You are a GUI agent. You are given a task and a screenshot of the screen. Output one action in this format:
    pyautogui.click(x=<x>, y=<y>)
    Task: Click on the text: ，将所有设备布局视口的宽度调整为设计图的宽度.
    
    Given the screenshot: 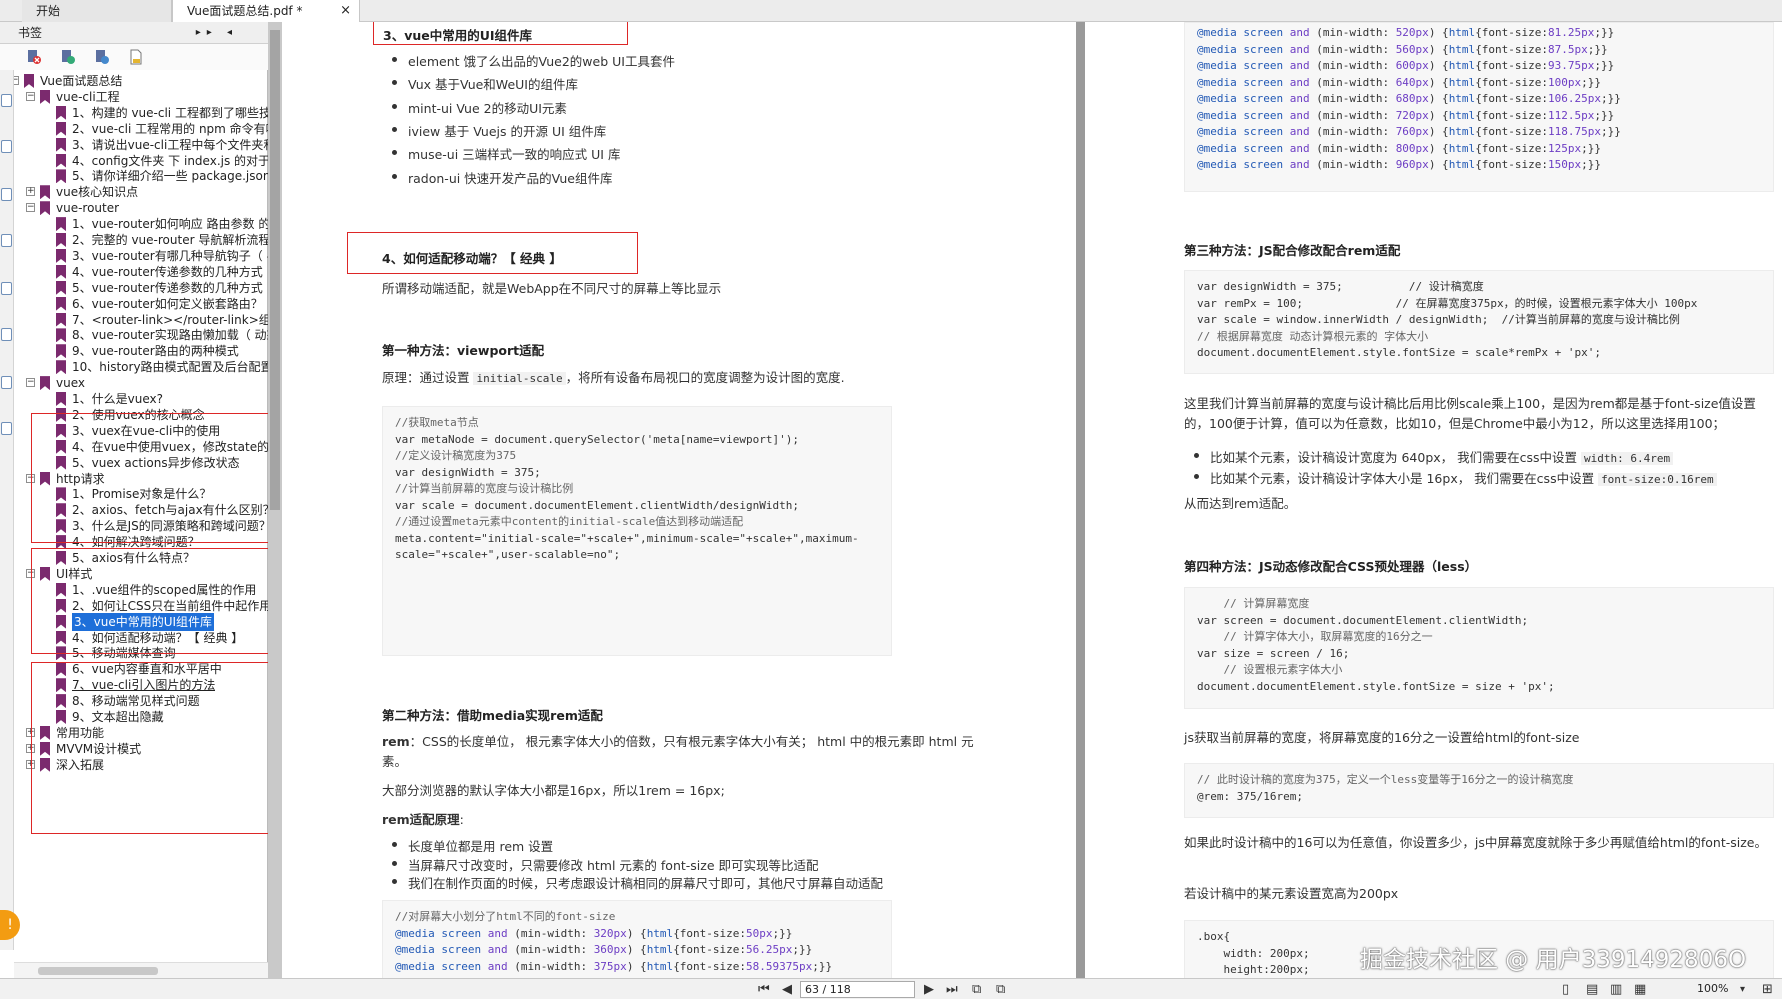 What is the action you would take?
    pyautogui.click(x=705, y=377)
    